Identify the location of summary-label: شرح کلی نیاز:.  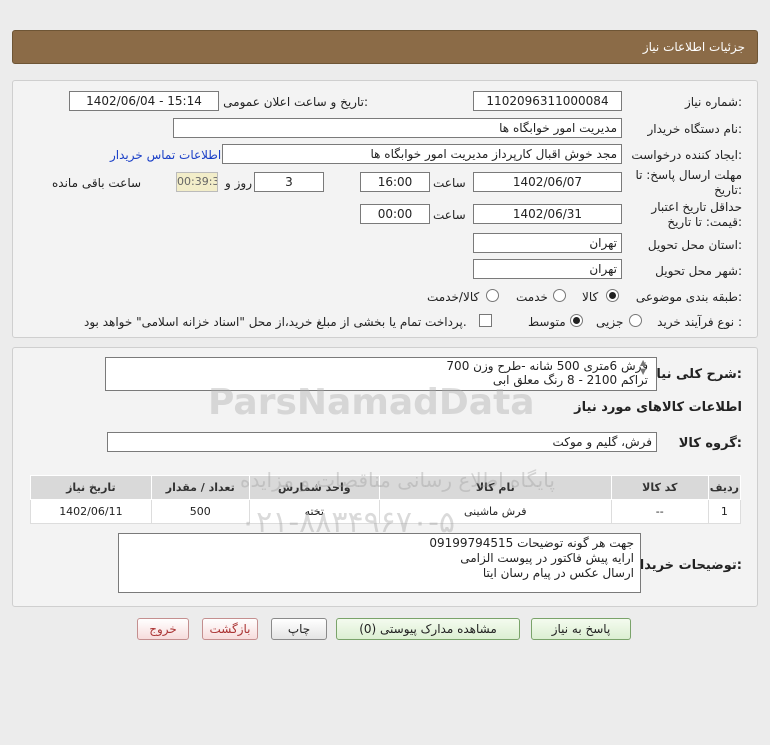
(695, 374).